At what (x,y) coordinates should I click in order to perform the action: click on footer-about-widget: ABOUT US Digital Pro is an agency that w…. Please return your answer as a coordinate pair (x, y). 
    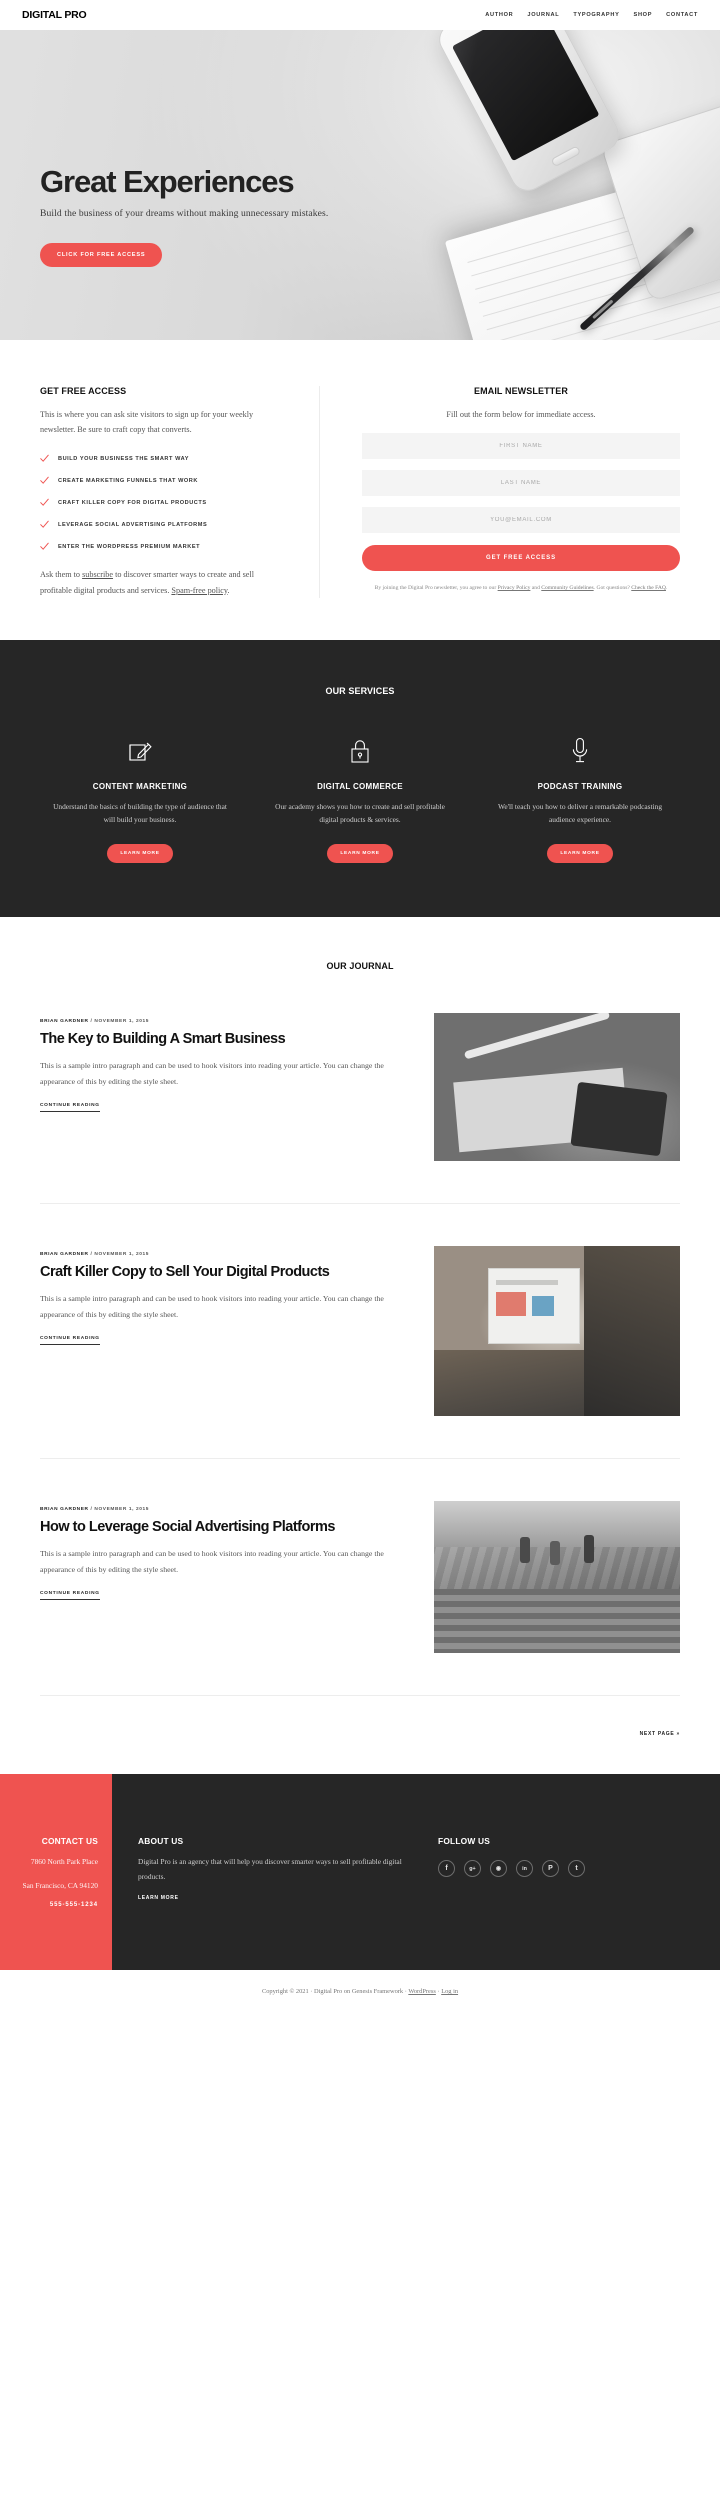
    Looking at the image, I should click on (288, 1872).